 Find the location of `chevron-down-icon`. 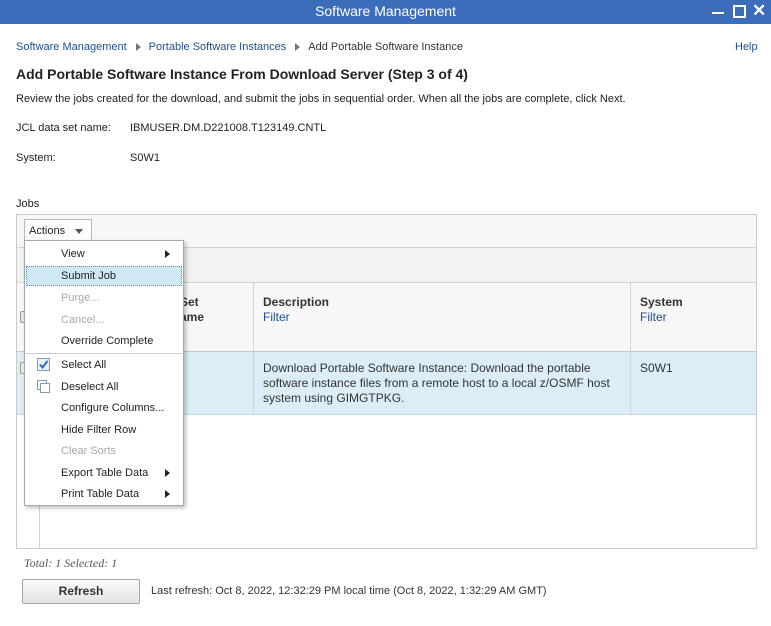

chevron-down-icon is located at coordinates (79, 231).